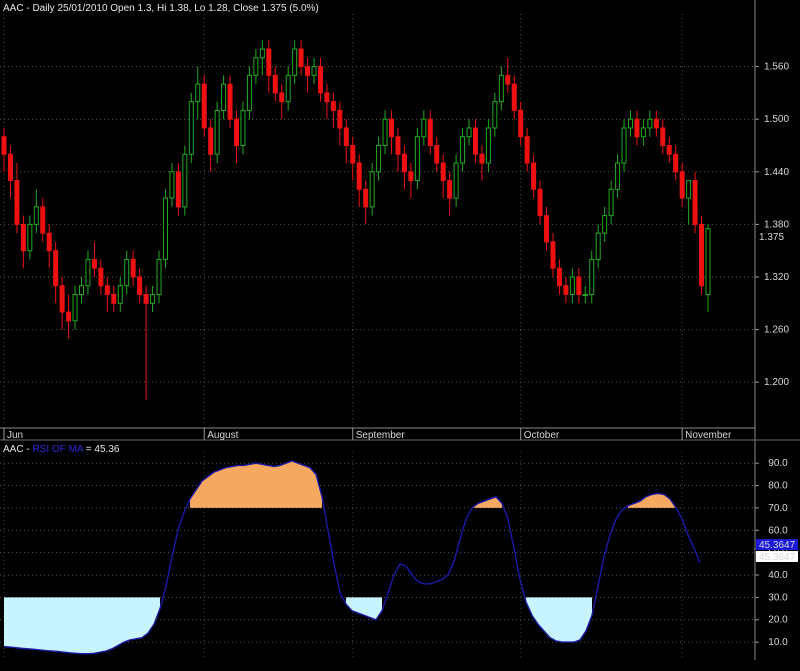 This screenshot has width=800, height=671. I want to click on date-tick-label: Jun, so click(15, 435).